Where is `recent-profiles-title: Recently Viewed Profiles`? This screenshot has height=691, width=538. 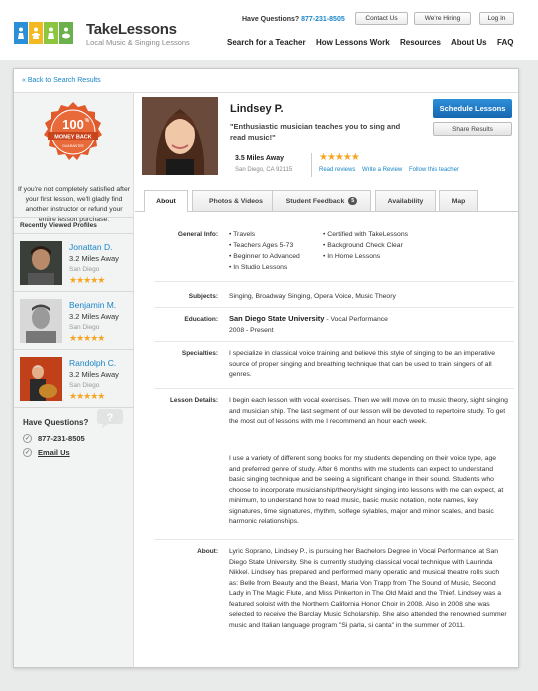 recent-profiles-title: Recently Viewed Profiles is located at coordinates (58, 225).